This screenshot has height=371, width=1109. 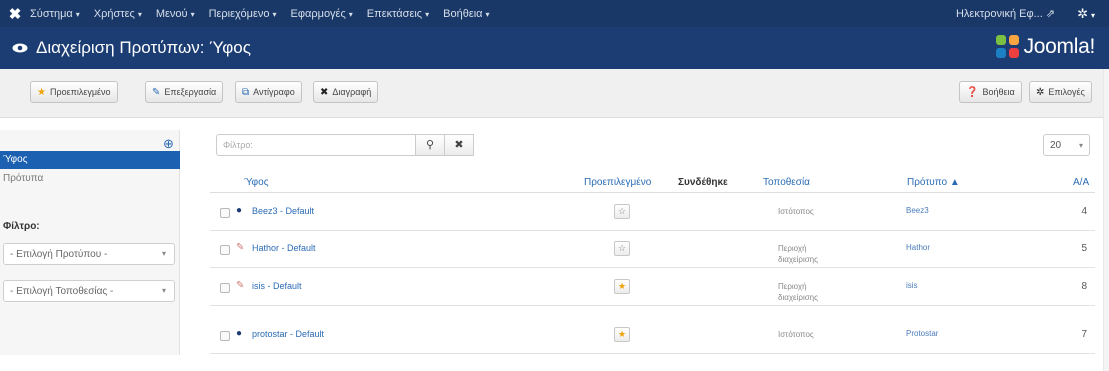 I want to click on location-filter-select: - Επιλογή Τοποθεσίας - ▾, so click(x=89, y=291).